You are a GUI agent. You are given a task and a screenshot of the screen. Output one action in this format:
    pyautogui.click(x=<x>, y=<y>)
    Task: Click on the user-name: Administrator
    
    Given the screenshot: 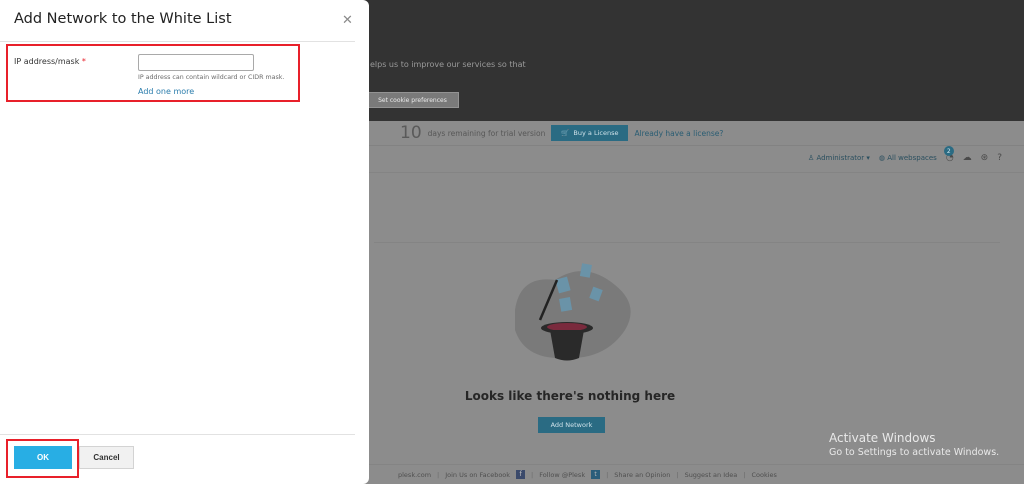 What is the action you would take?
    pyautogui.click(x=840, y=158)
    